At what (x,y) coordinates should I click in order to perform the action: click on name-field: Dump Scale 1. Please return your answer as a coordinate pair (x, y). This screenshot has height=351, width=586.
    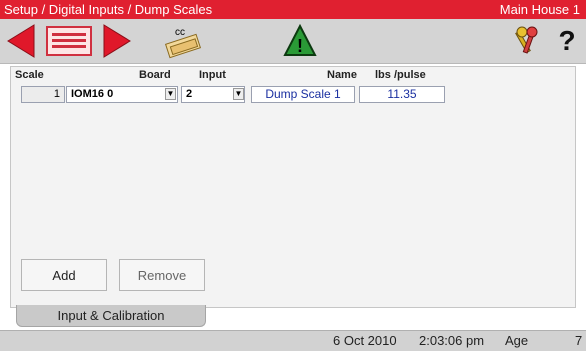
    Looking at the image, I should click on (303, 94).